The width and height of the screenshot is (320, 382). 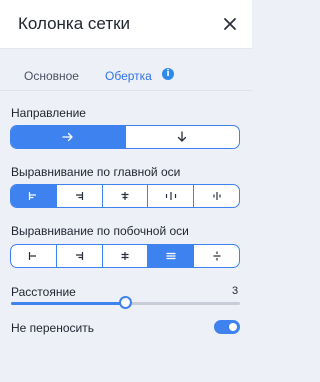 I want to click on justify-center-button, so click(x=124, y=196).